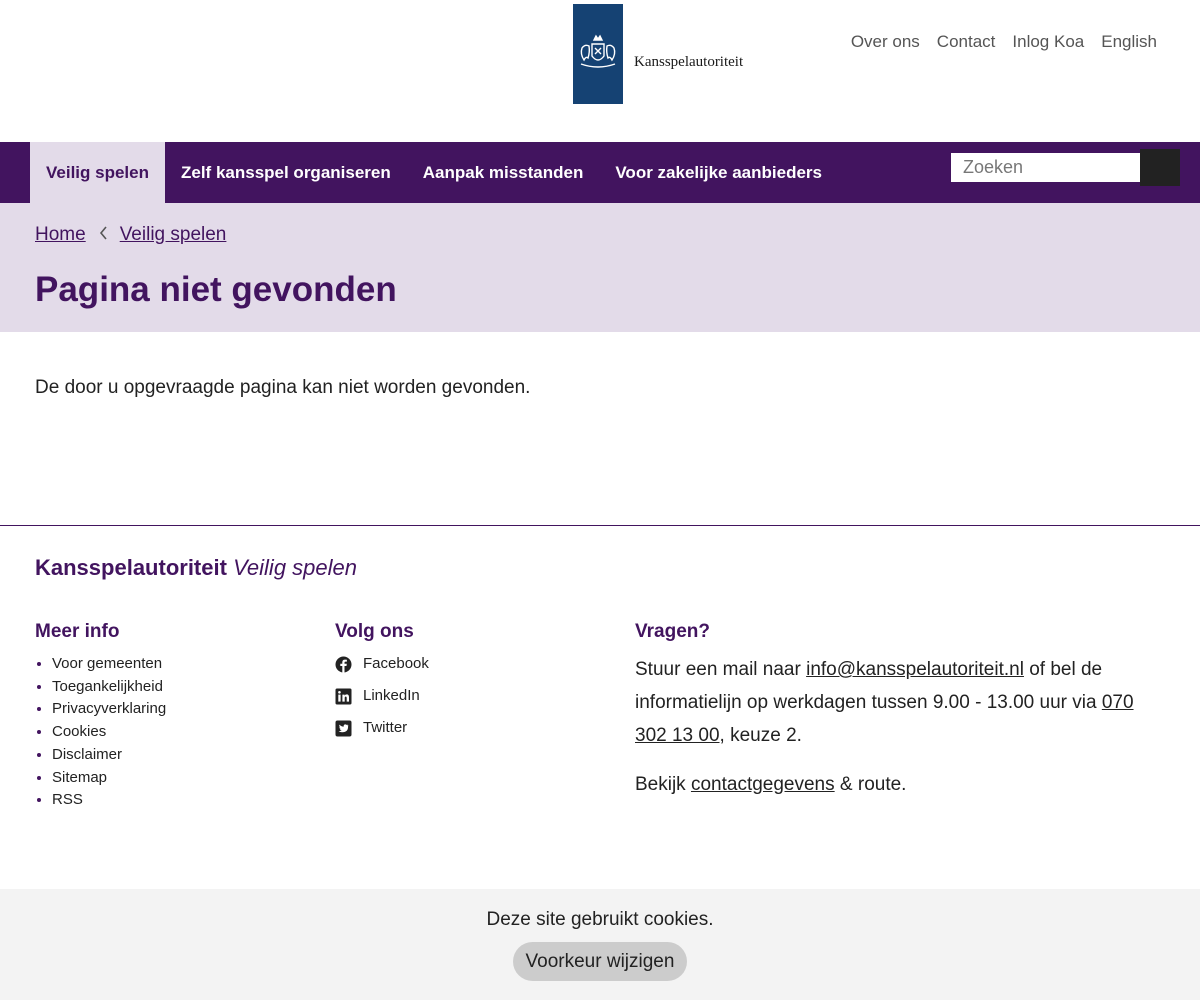 This screenshot has width=1200, height=1000. Describe the element at coordinates (295, 567) in the screenshot. I see `footer-brand-section: Veilig spelen` at that location.